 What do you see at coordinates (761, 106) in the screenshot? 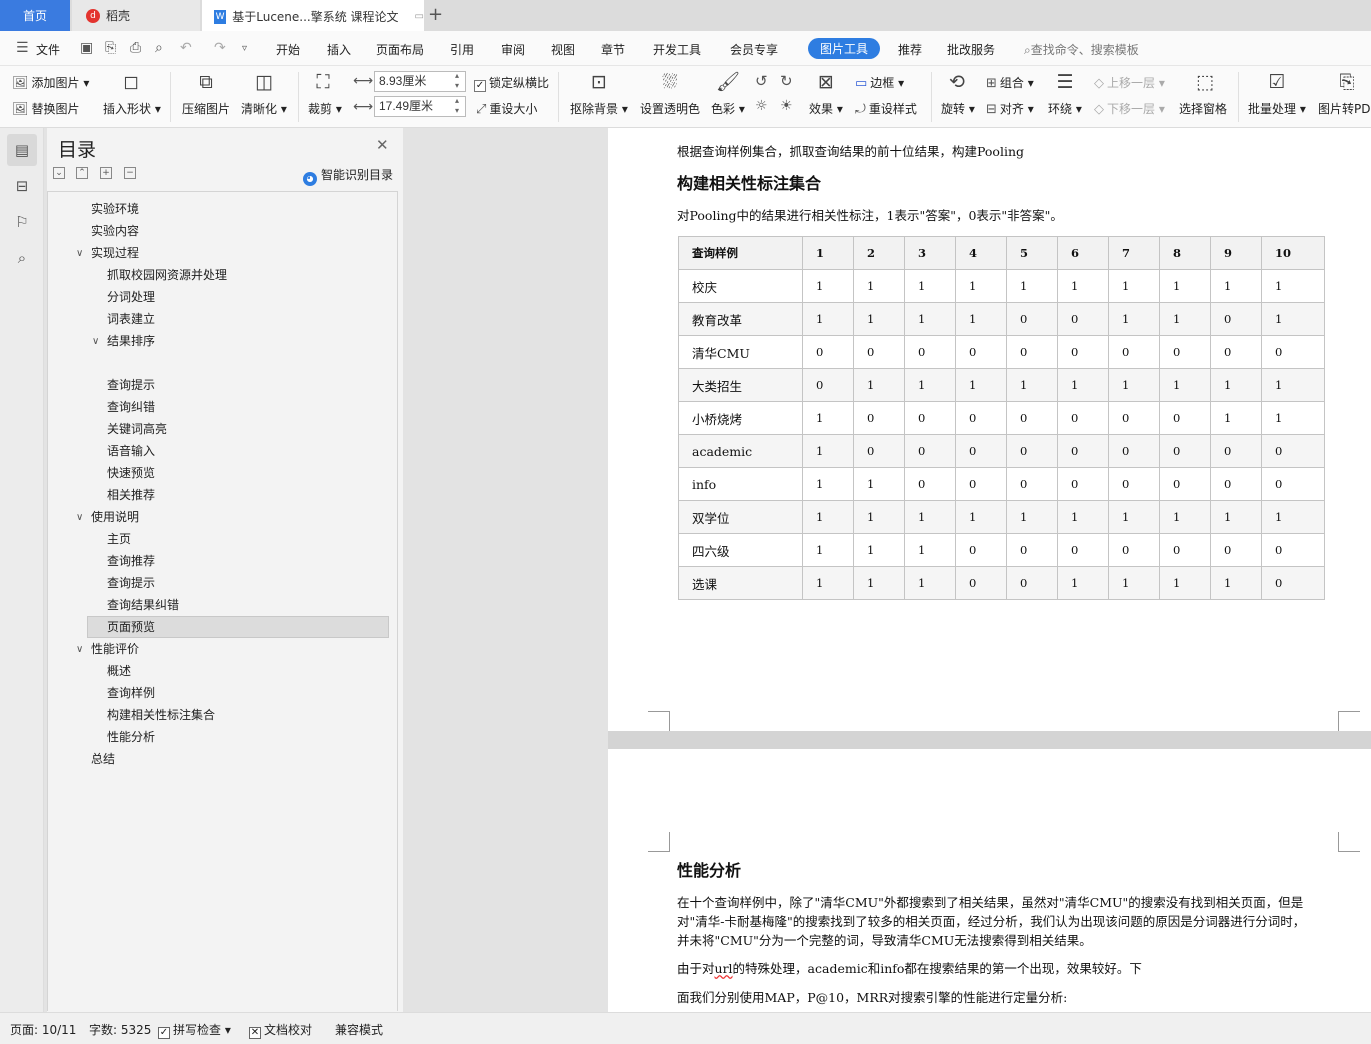
I see `brightness-icon: ☼` at bounding box center [761, 106].